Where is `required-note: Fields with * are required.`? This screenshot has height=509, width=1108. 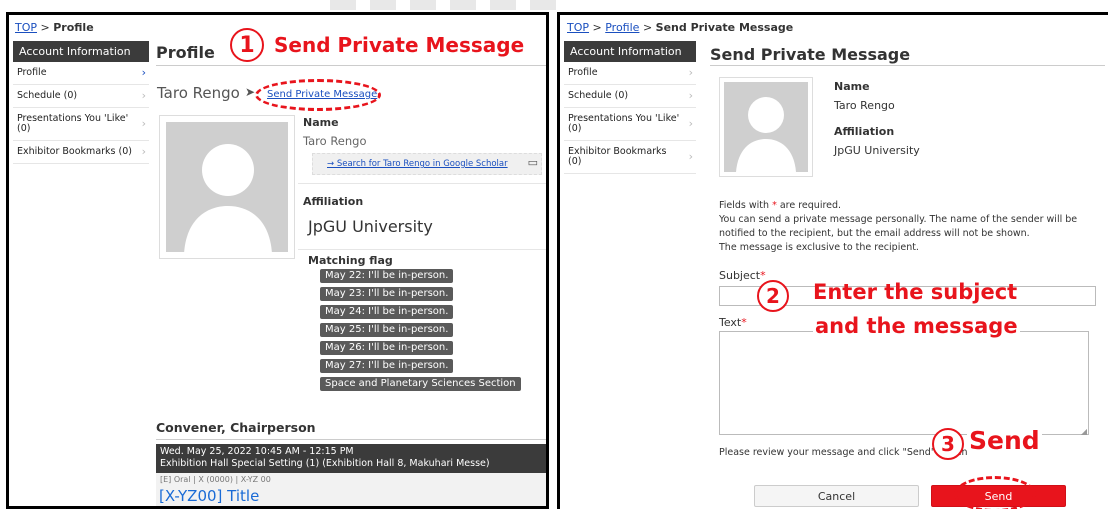
required-note: Fields with * are required. is located at coordinates (898, 206).